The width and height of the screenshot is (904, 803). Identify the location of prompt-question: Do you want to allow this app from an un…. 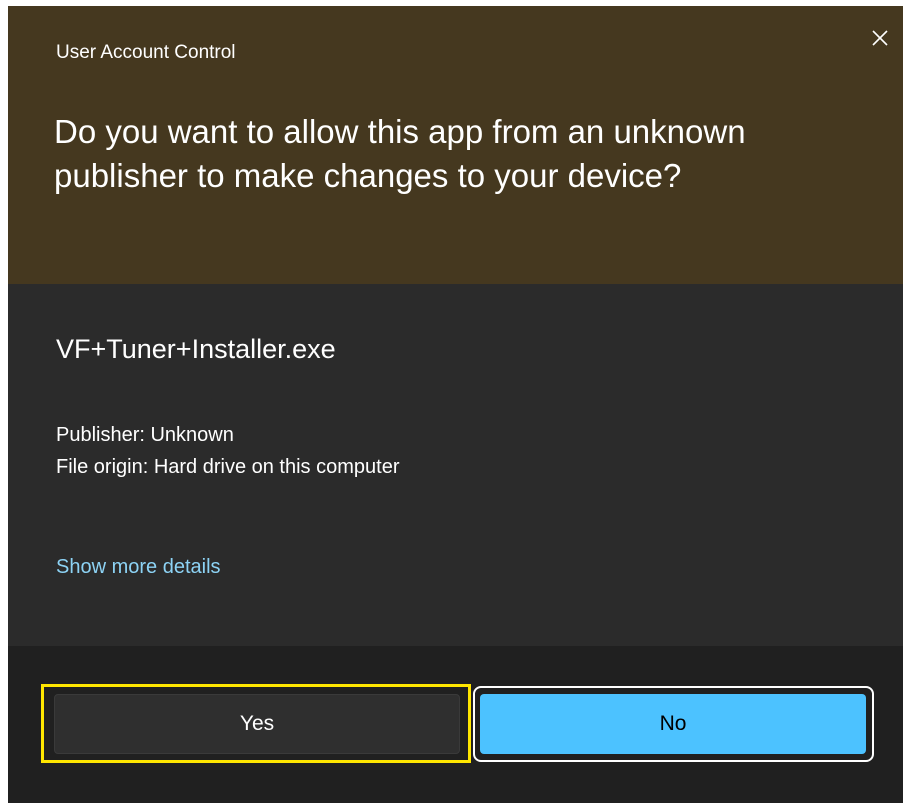
(400, 153).